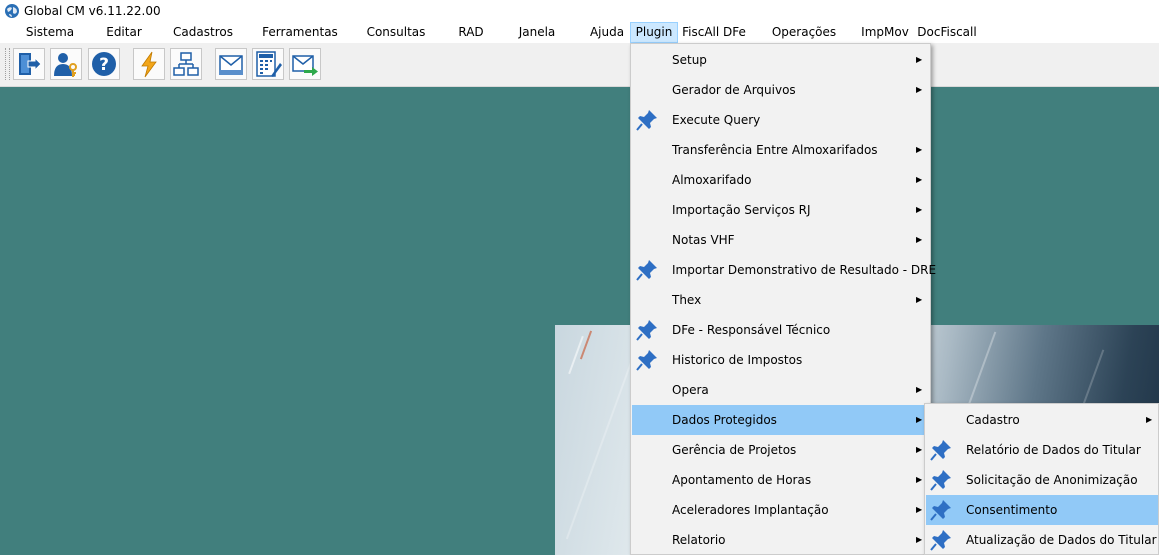 The image size is (1159, 555). Describe the element at coordinates (780, 210) in the screenshot. I see `menu-item-importacao-servicos-rj: Importação Serviços RJ ▶` at that location.